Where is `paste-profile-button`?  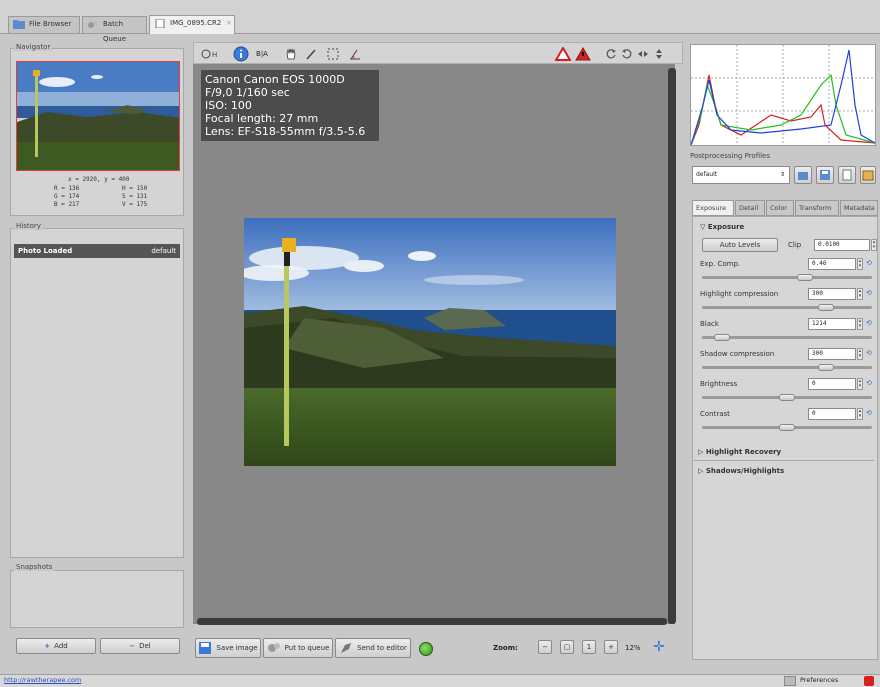
paste-profile-button is located at coordinates (868, 175).